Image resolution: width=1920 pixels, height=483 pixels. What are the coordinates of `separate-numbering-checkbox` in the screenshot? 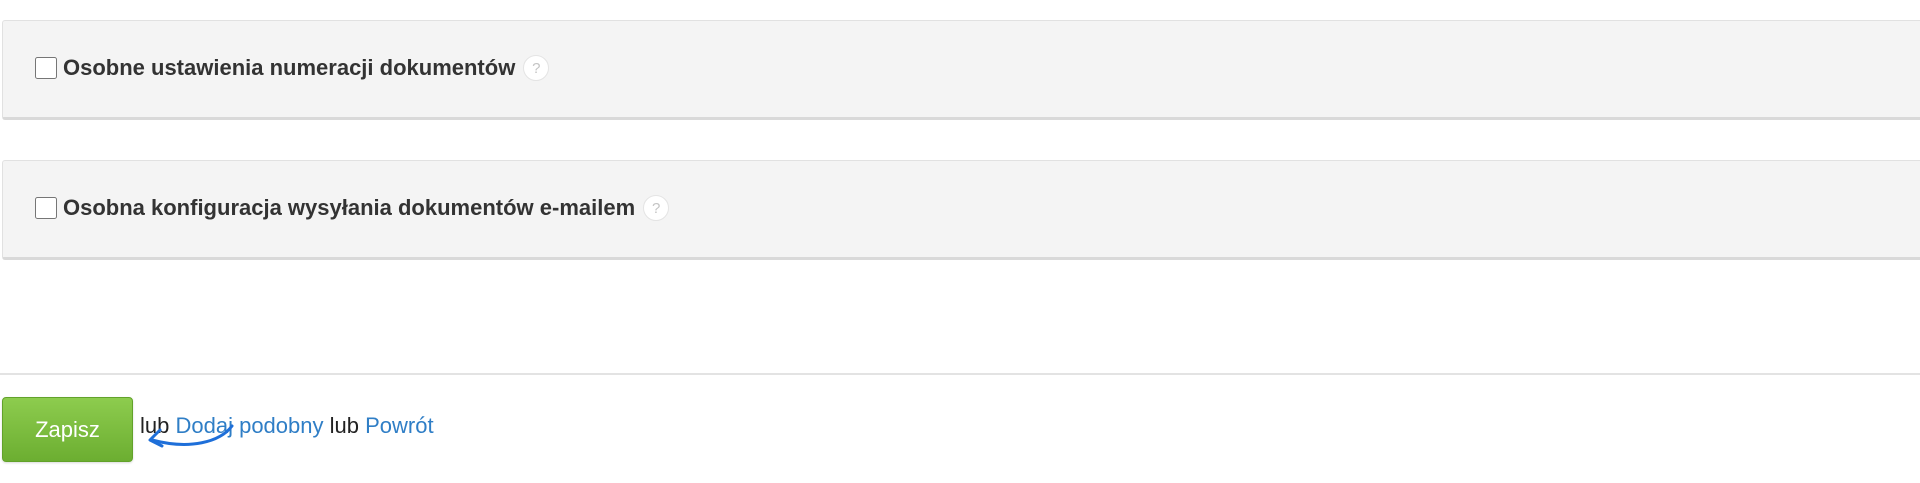 It's located at (46, 68).